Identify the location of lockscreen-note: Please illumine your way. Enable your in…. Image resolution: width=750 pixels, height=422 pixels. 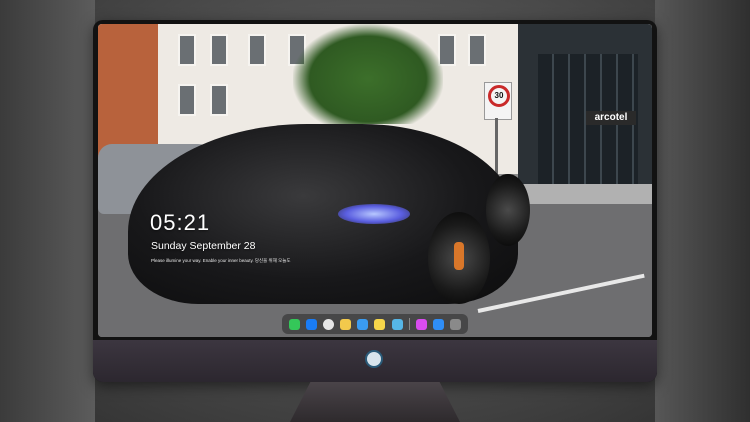
(221, 260).